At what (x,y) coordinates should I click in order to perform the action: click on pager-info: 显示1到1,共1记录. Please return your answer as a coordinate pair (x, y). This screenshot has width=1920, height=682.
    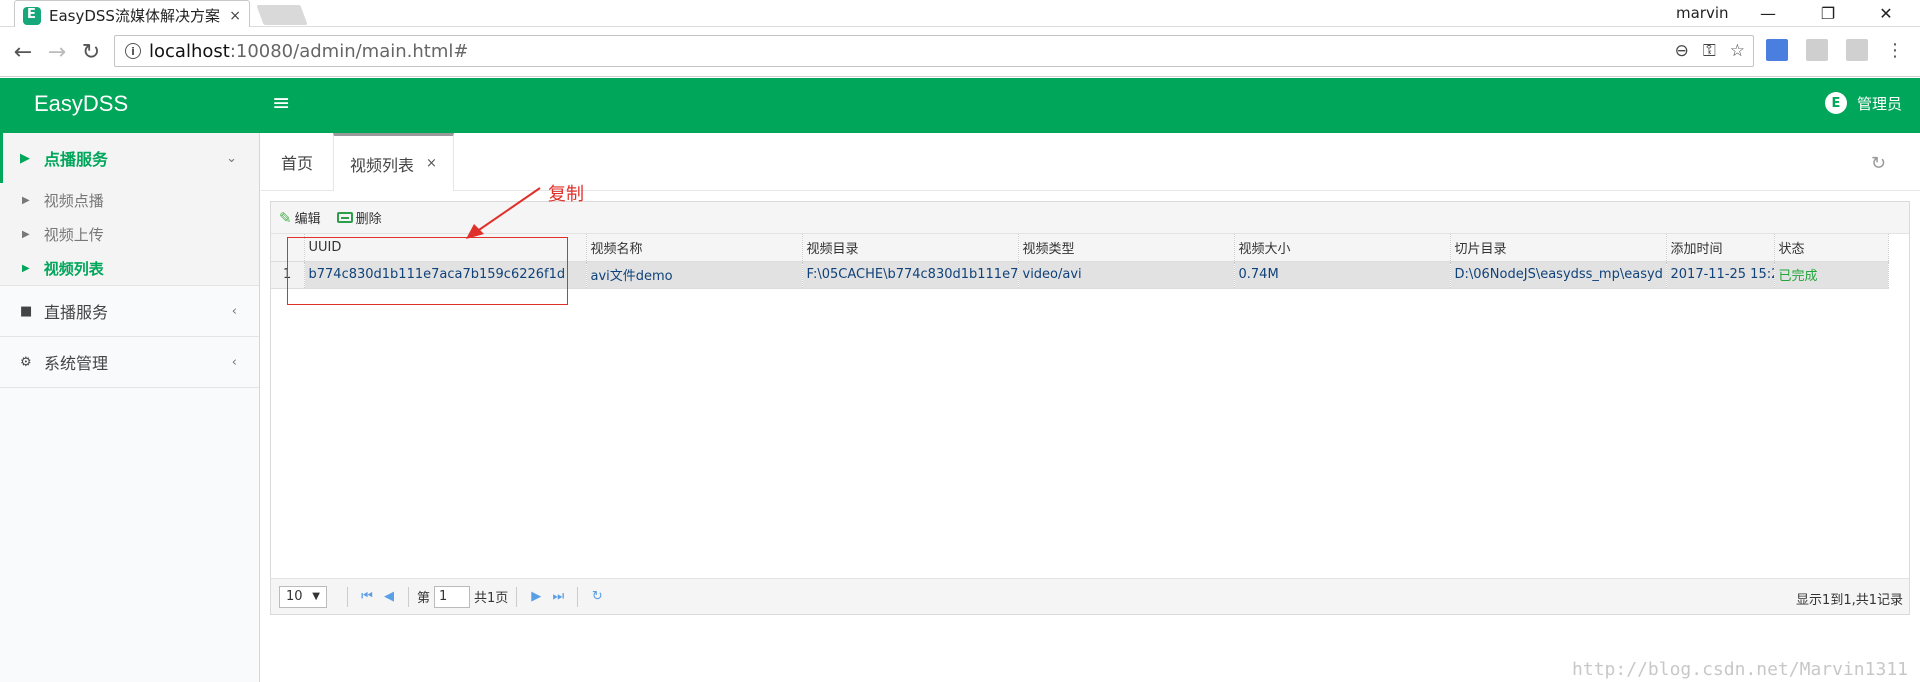
    Looking at the image, I should click on (1849, 600).